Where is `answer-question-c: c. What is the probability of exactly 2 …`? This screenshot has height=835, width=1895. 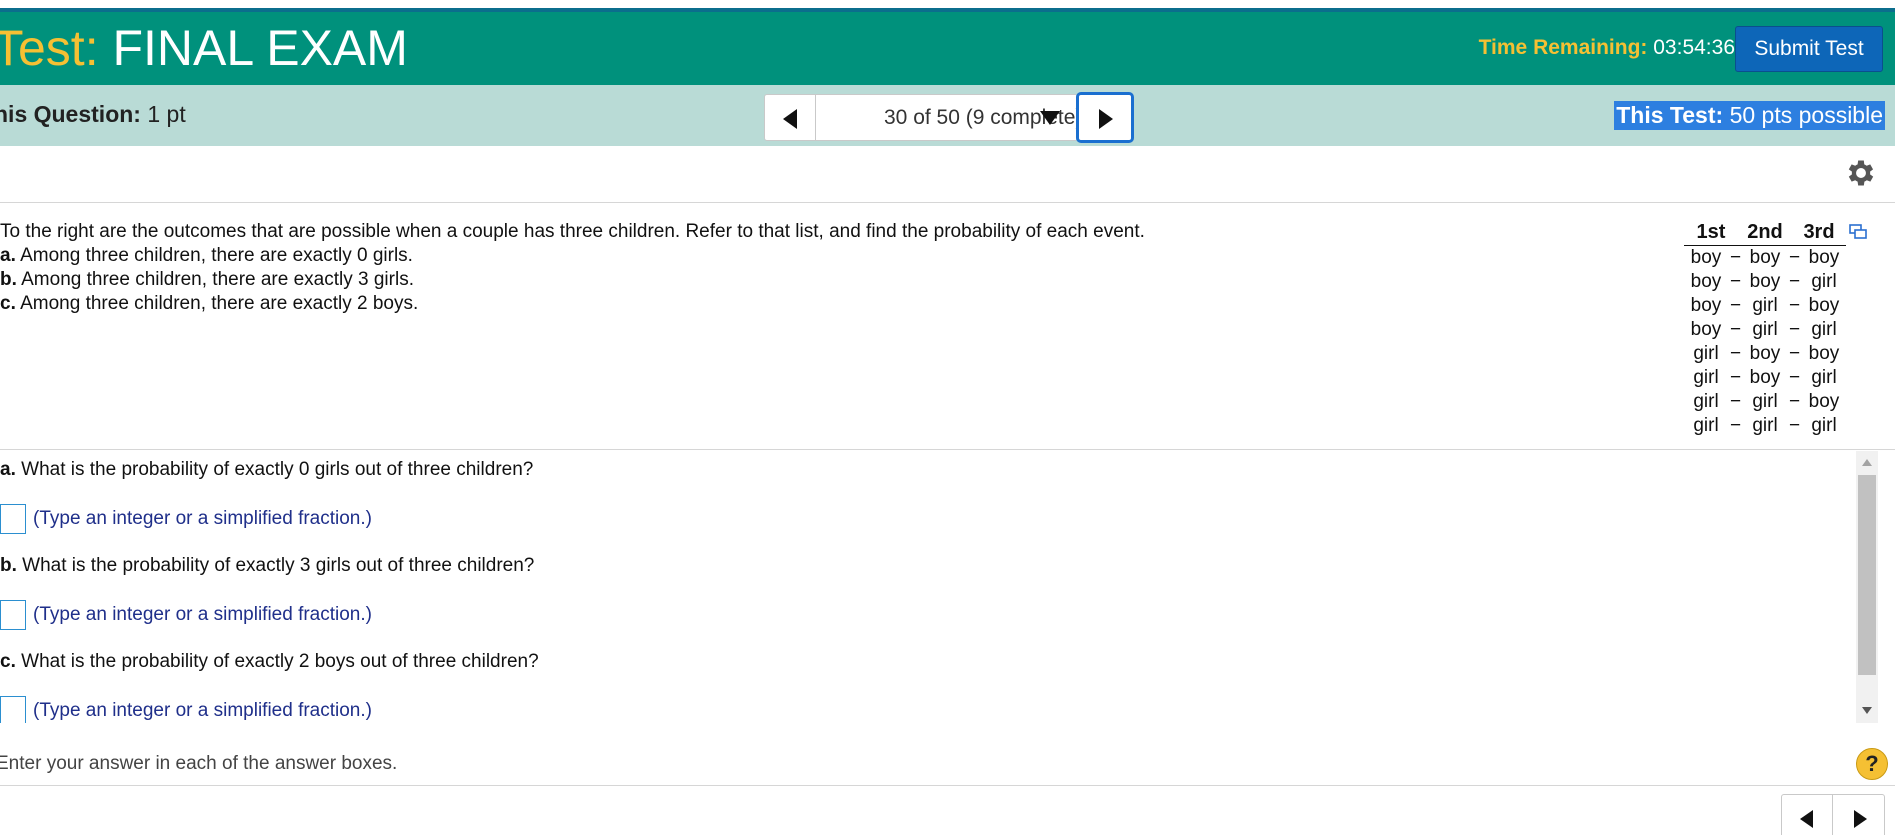
answer-question-c: c. What is the probability of exactly 2 … is located at coordinates (269, 662).